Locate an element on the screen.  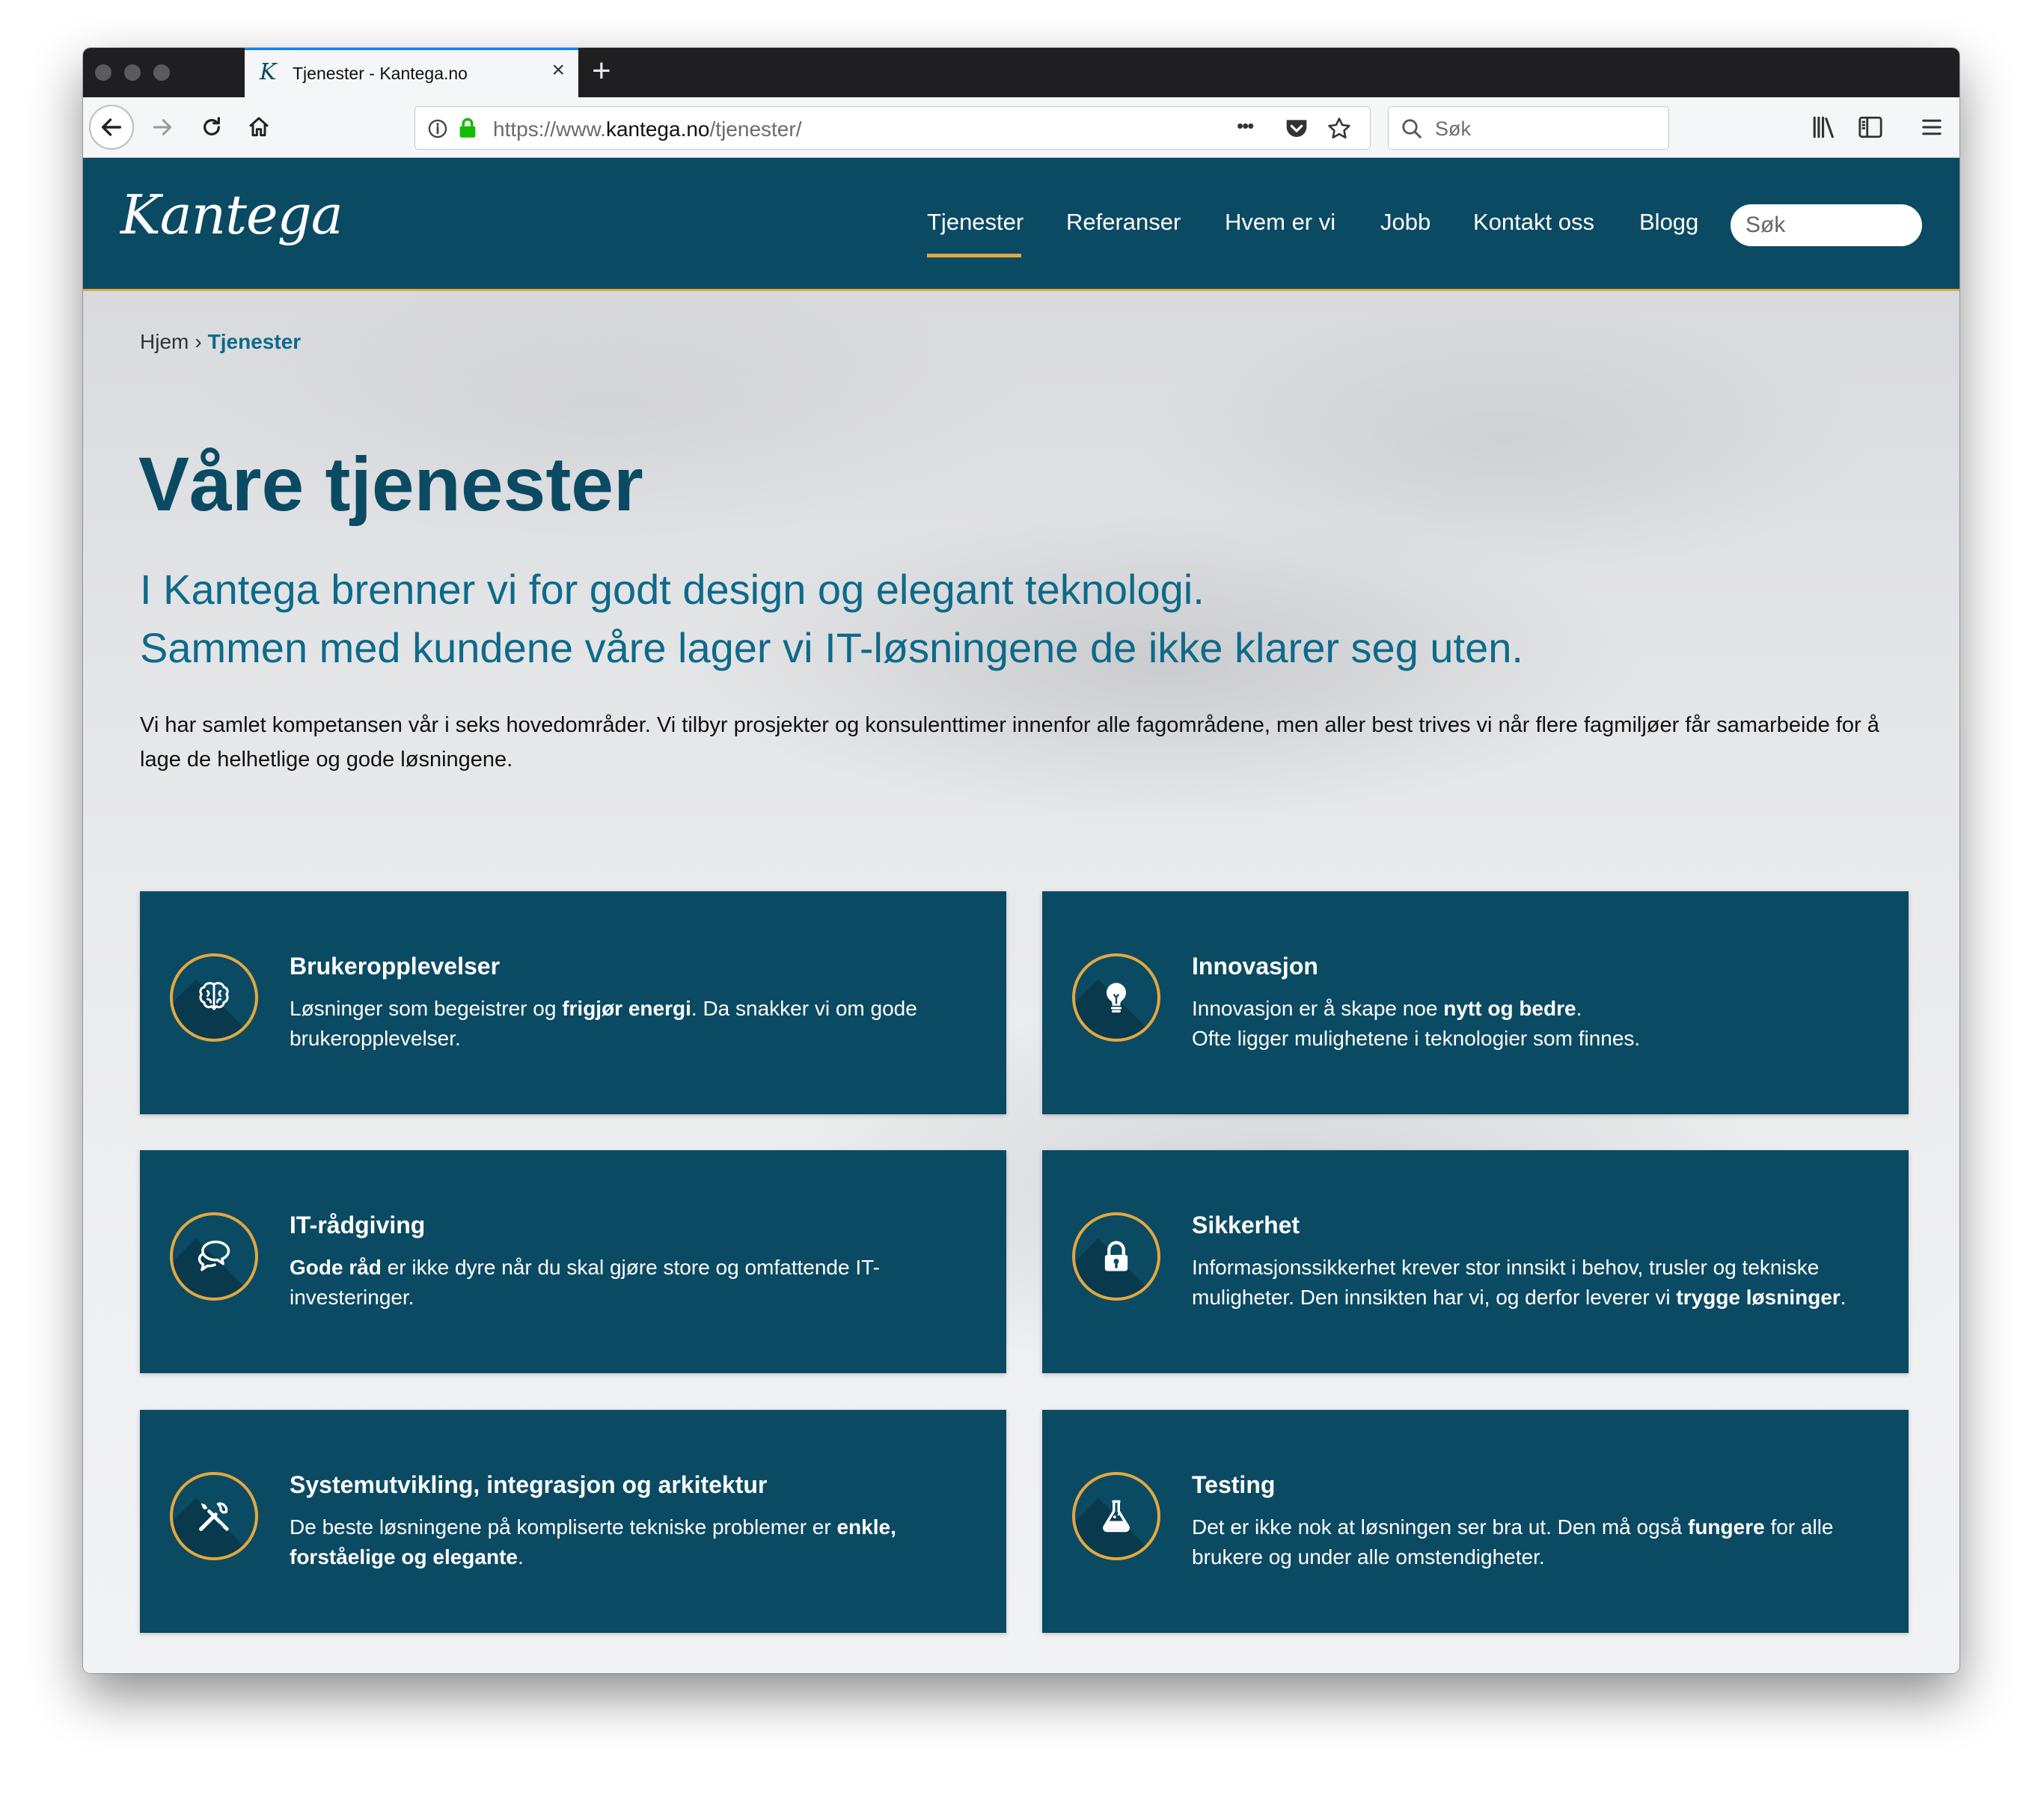
lightbulb-icon is located at coordinates (1116, 997).